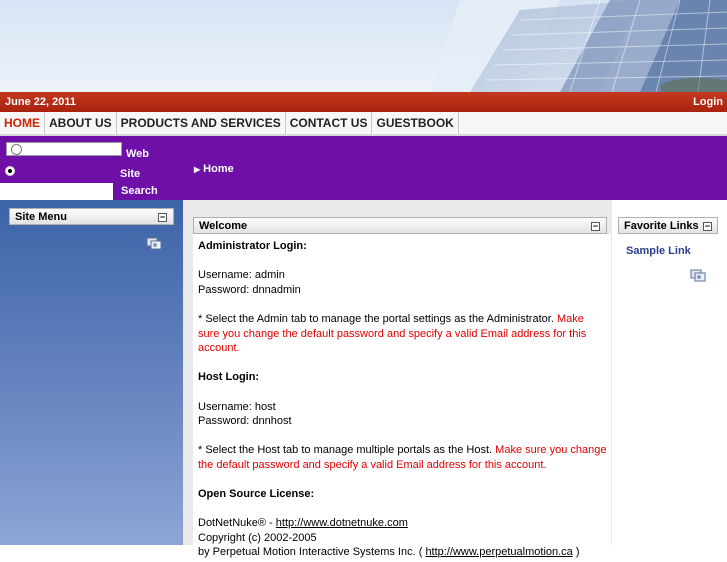  Describe the element at coordinates (237, 406) in the screenshot. I see `host-username: Username: host` at that location.